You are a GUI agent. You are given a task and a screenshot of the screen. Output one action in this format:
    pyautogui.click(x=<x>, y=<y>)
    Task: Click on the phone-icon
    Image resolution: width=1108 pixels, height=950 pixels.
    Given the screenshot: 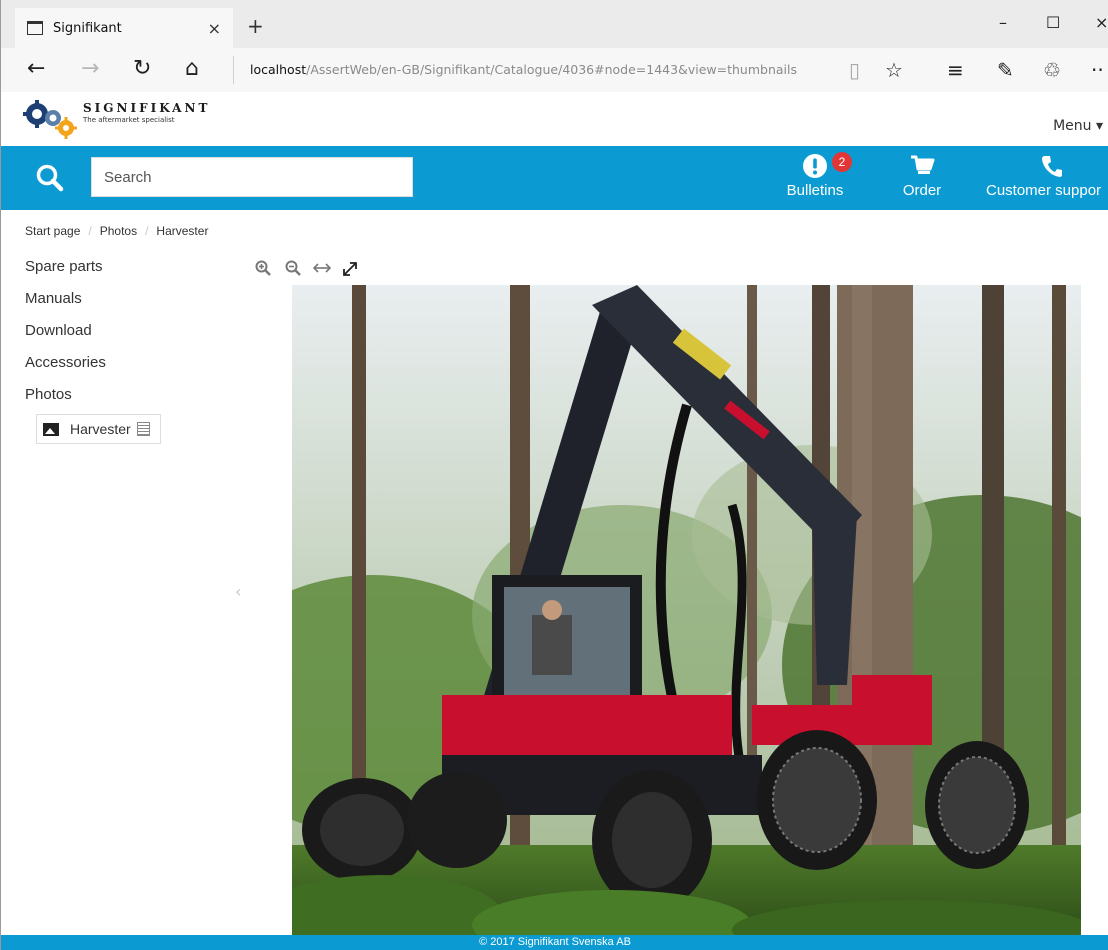 What is the action you would take?
    pyautogui.click(x=1052, y=166)
    